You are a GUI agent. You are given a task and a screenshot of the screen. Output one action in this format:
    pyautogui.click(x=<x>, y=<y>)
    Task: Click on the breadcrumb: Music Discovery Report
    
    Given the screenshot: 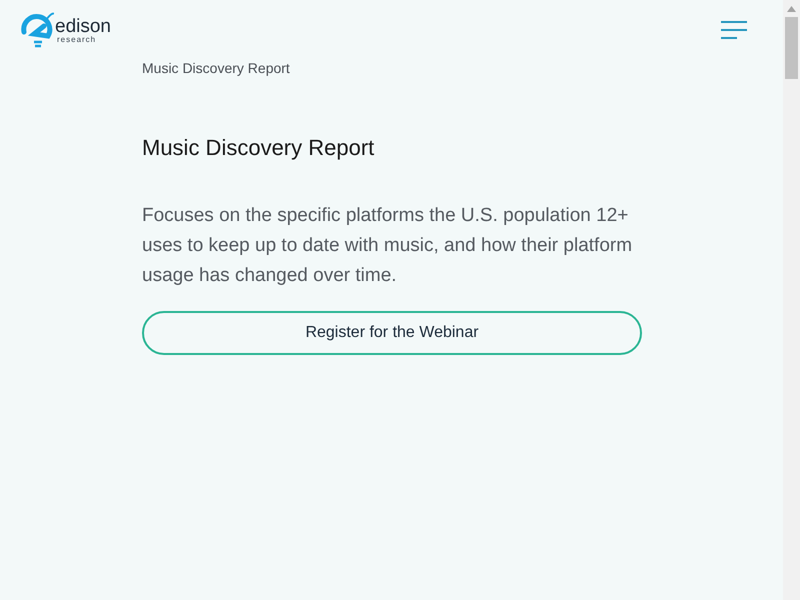 What is the action you would take?
    pyautogui.click(x=216, y=68)
    